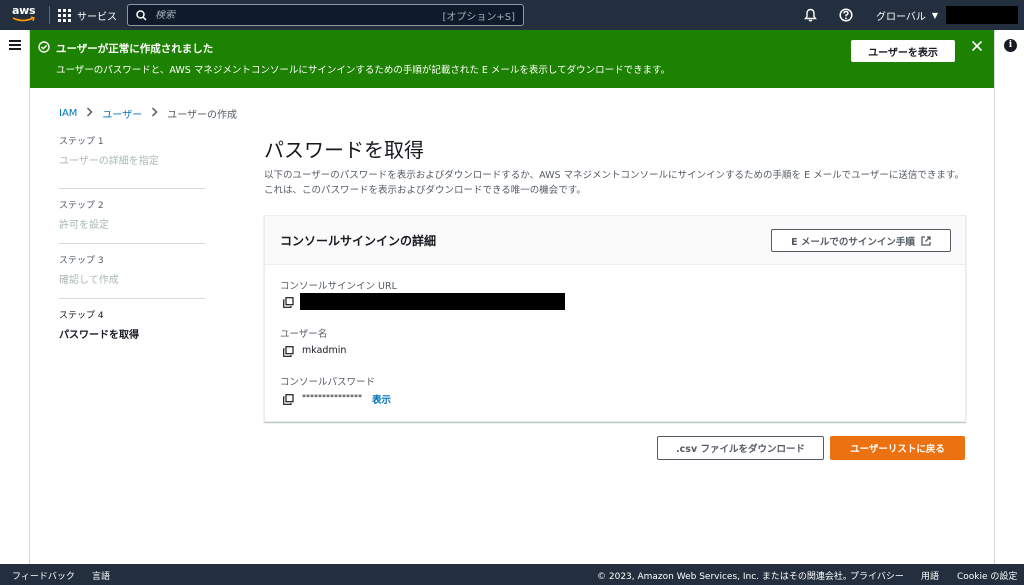 The image size is (1024, 585). I want to click on search-box: [オプション+S], so click(325, 15).